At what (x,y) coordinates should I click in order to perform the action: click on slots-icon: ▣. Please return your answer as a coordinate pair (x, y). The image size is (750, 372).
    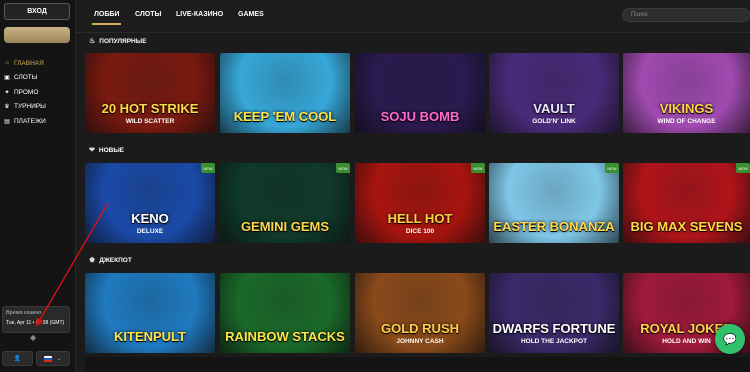
    Looking at the image, I should click on (7, 78).